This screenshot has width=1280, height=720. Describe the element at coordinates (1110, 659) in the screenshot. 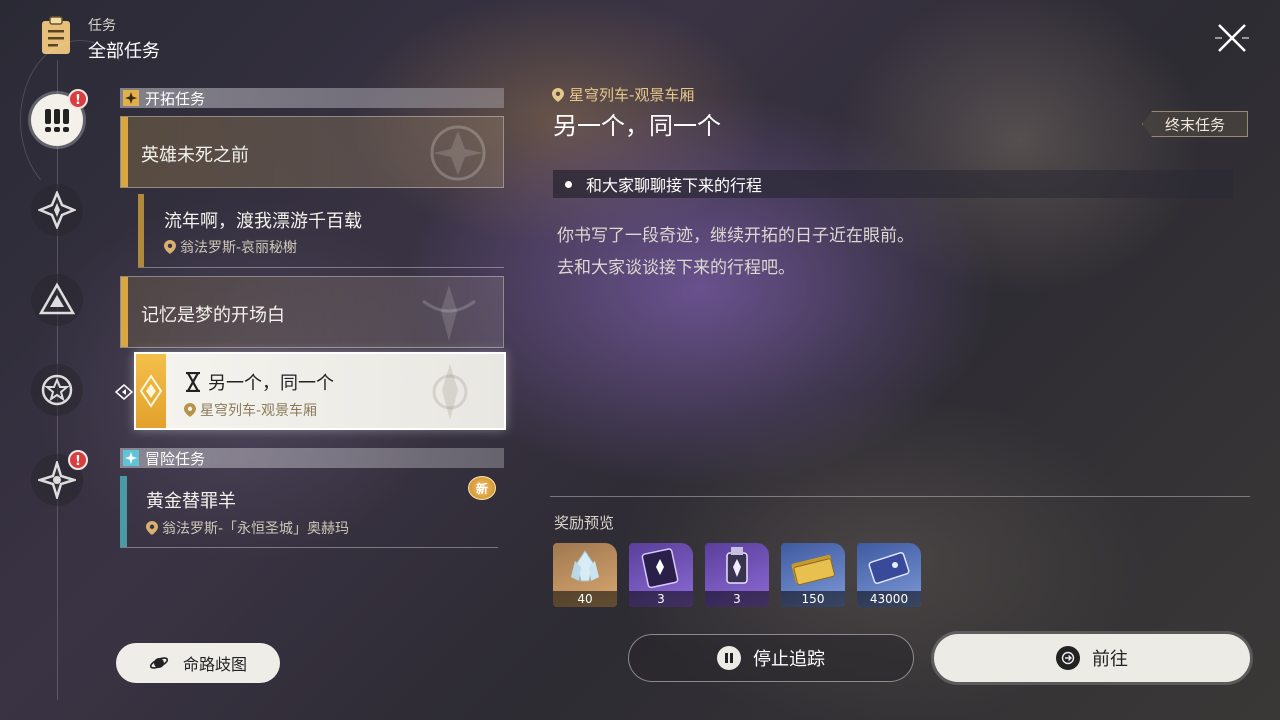

I see `go-label: 前往` at that location.